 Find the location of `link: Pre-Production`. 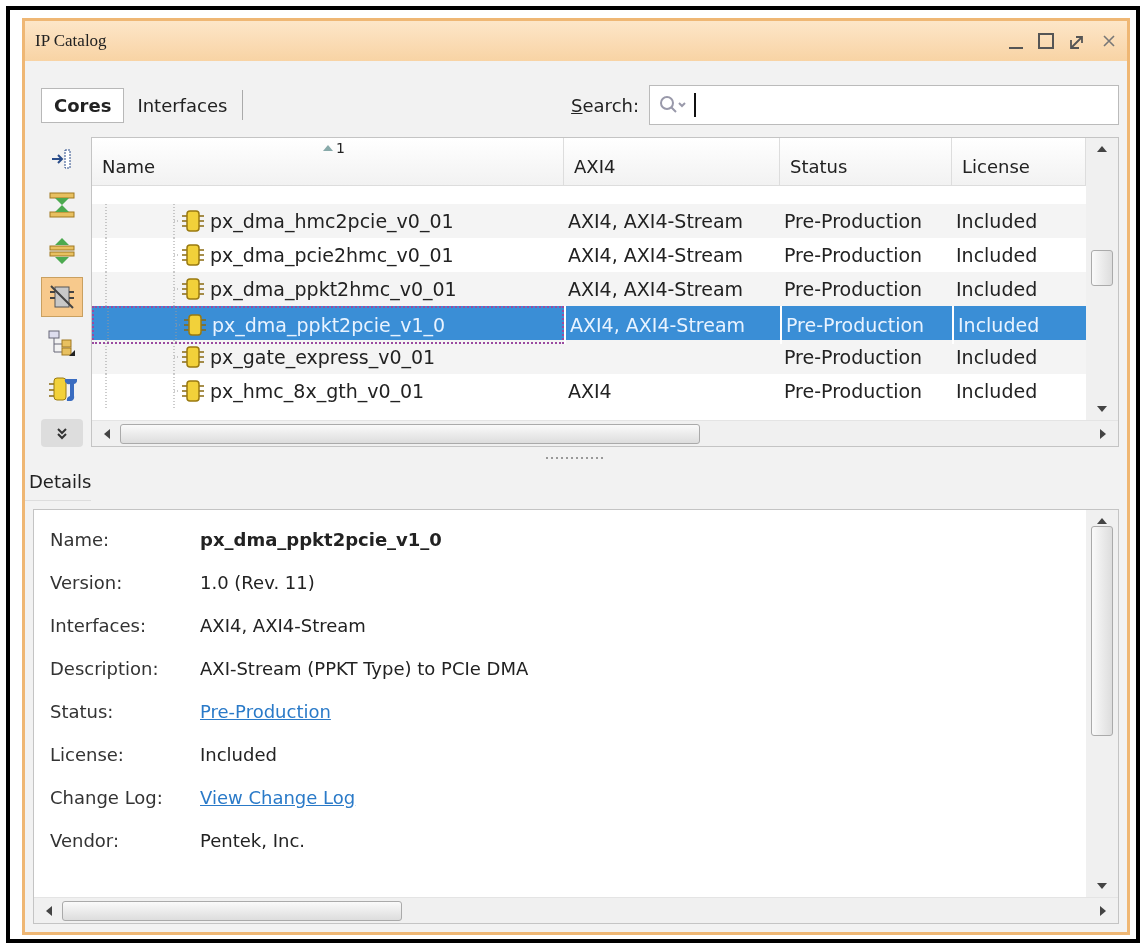

link: Pre-Production is located at coordinates (265, 711).